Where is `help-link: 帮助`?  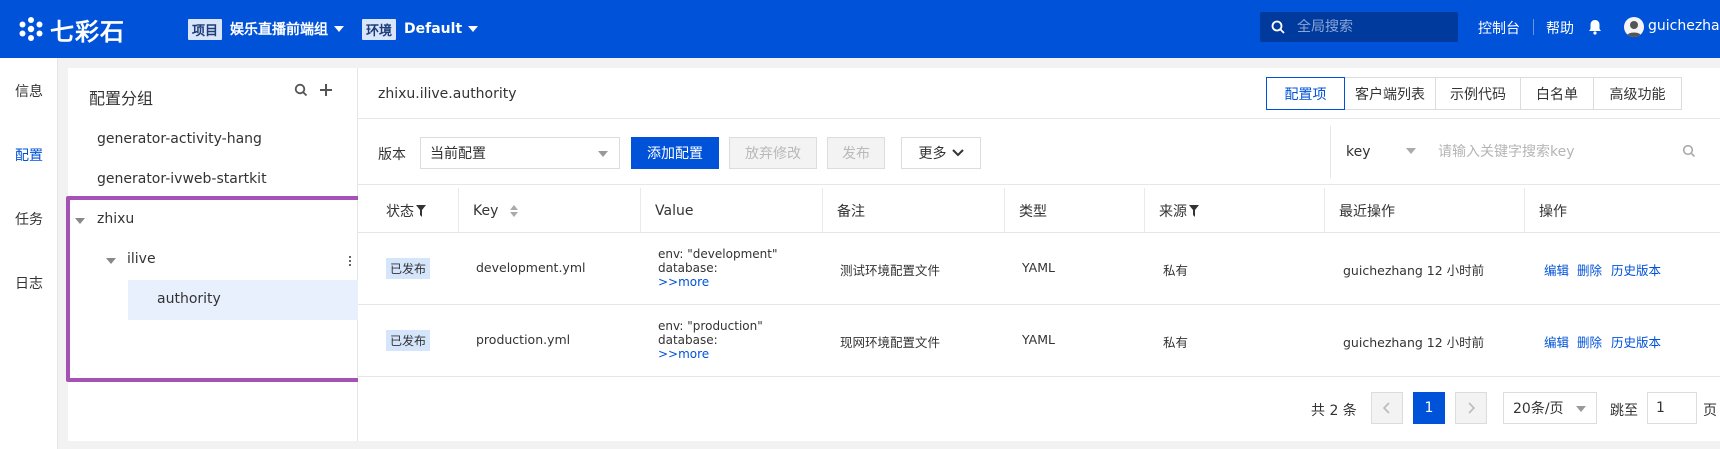 help-link: 帮助 is located at coordinates (1560, 28).